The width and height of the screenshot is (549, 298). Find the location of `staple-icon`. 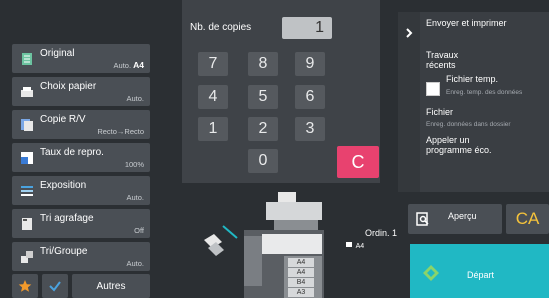

staple-icon is located at coordinates (27, 224).